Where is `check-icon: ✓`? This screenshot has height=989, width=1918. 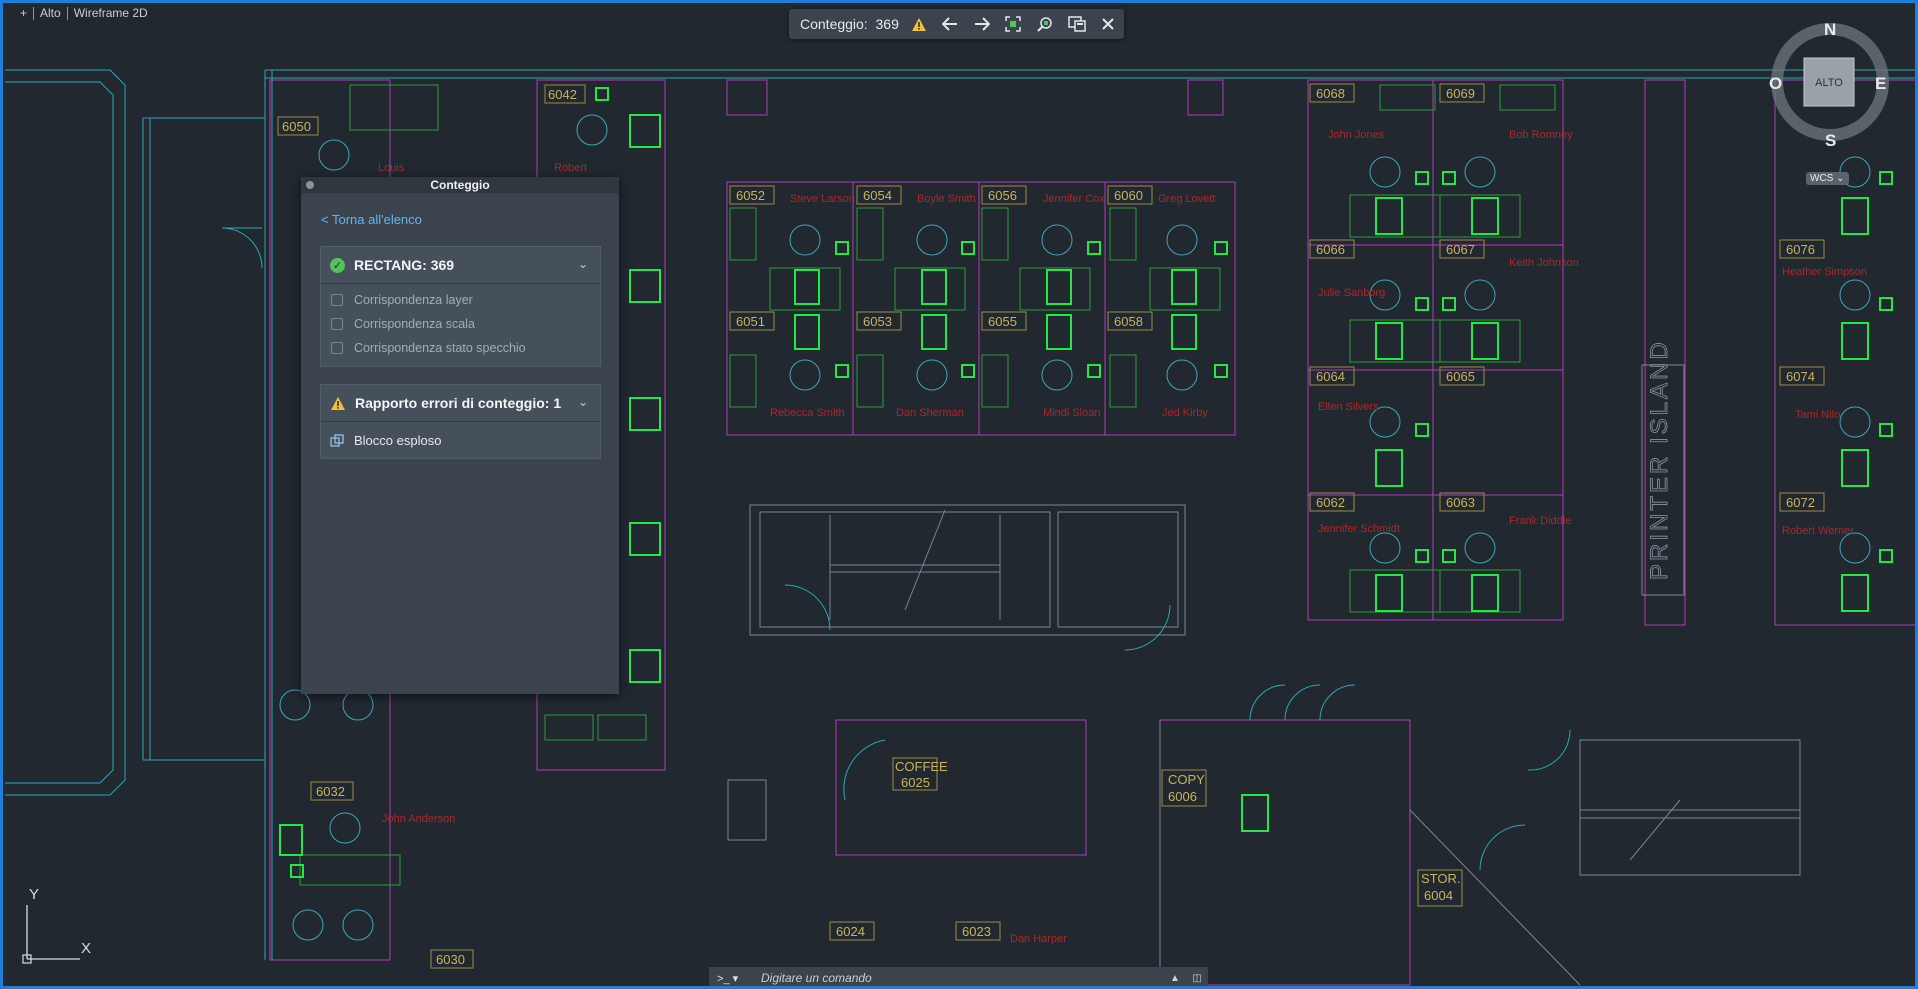
check-icon: ✓ is located at coordinates (337, 265).